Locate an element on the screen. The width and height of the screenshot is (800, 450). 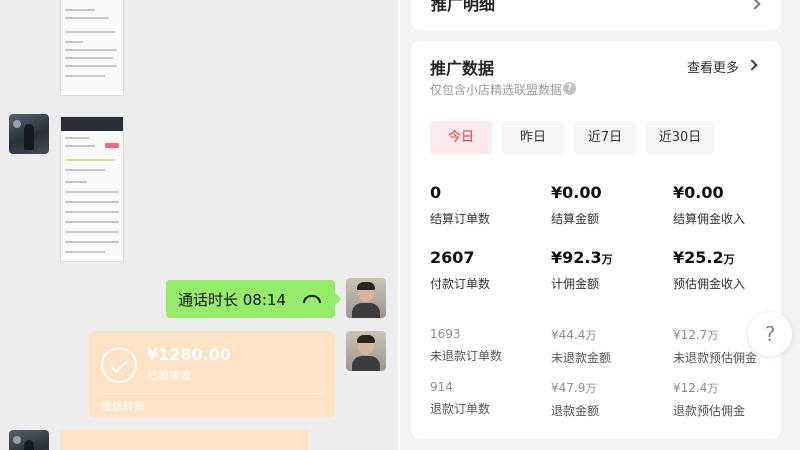
stat-refund-orders: 914 退款订单数 is located at coordinates (460, 398).